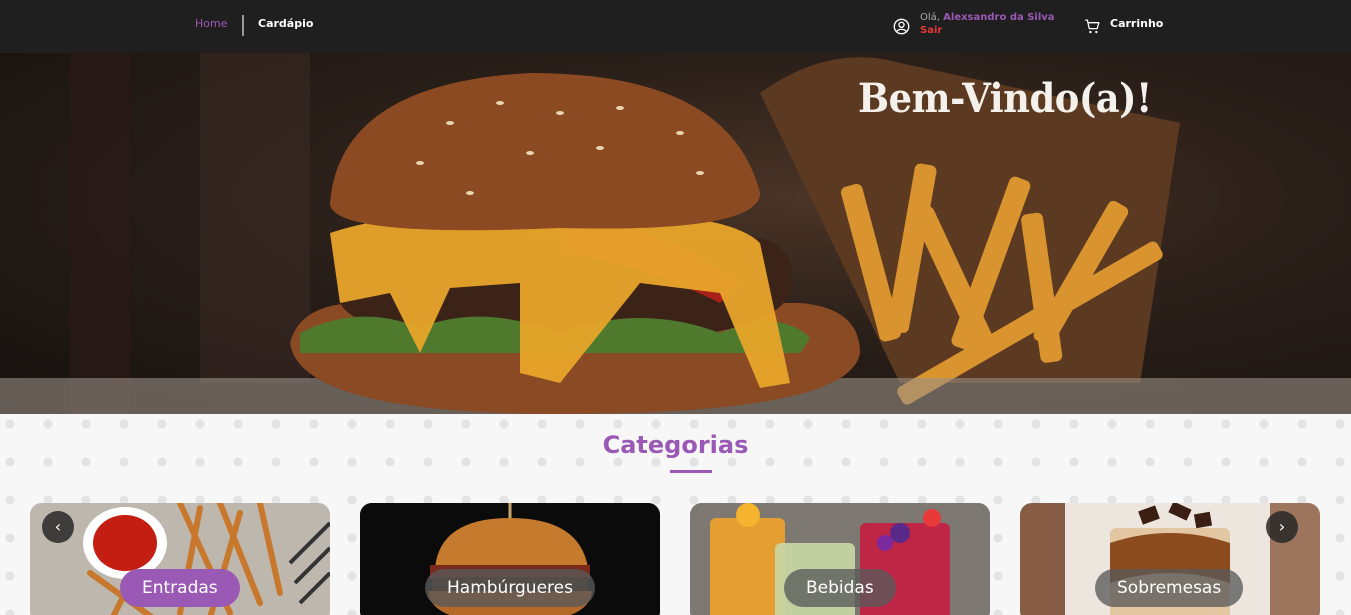 Image resolution: width=1351 pixels, height=615 pixels. What do you see at coordinates (1136, 23) in the screenshot?
I see `cart-link: Carrinho` at bounding box center [1136, 23].